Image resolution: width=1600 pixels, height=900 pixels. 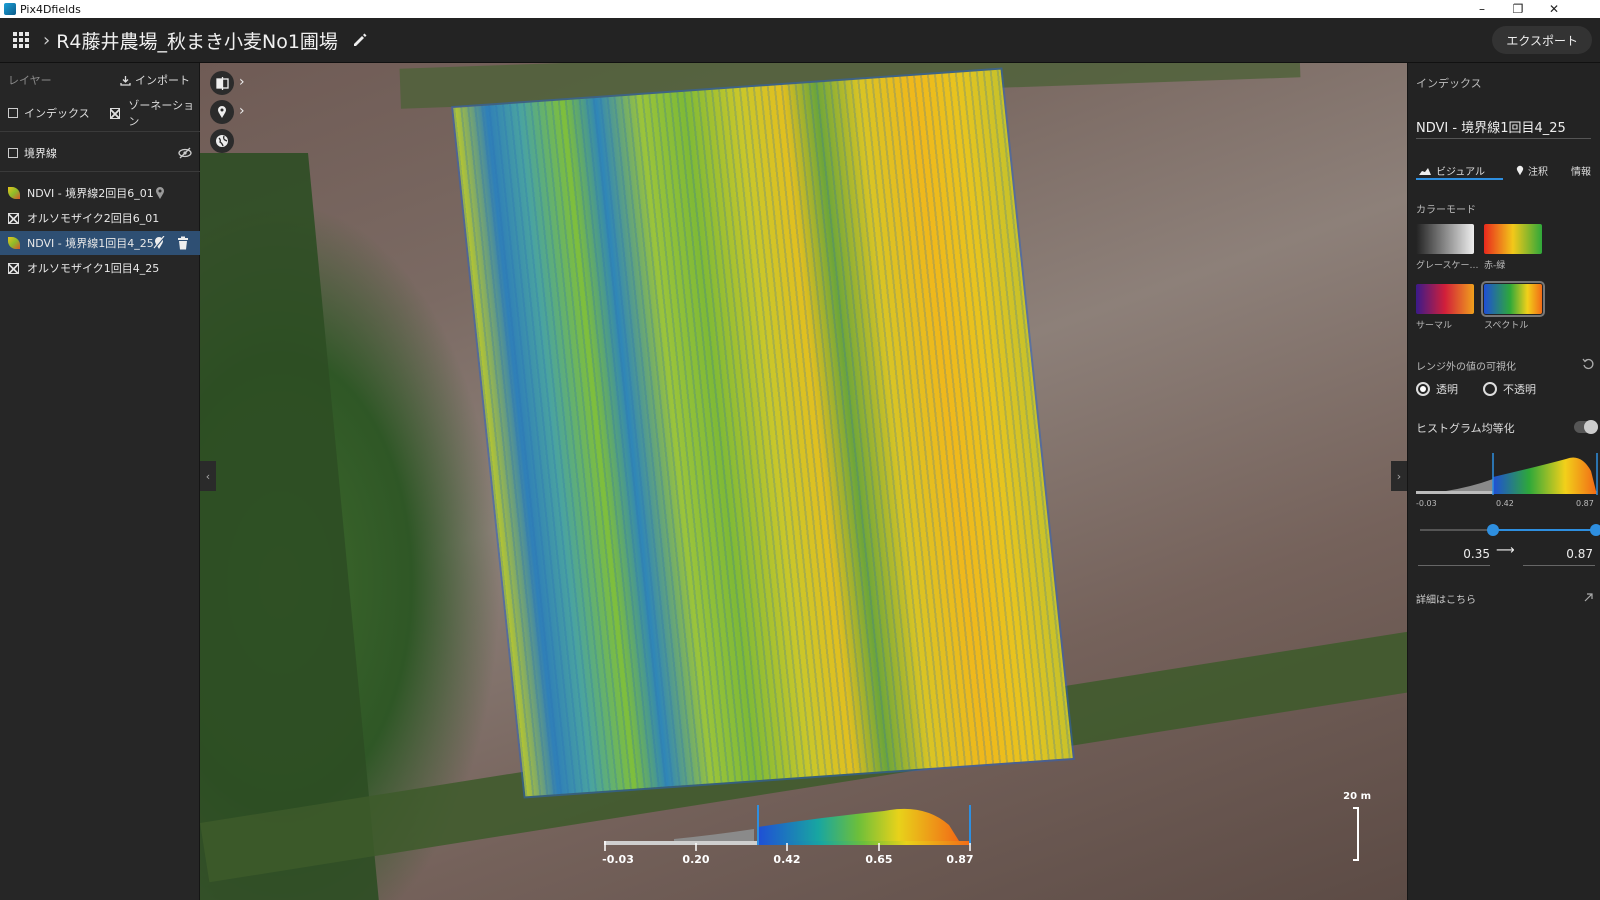 I want to click on globe-icon, so click(x=222, y=141).